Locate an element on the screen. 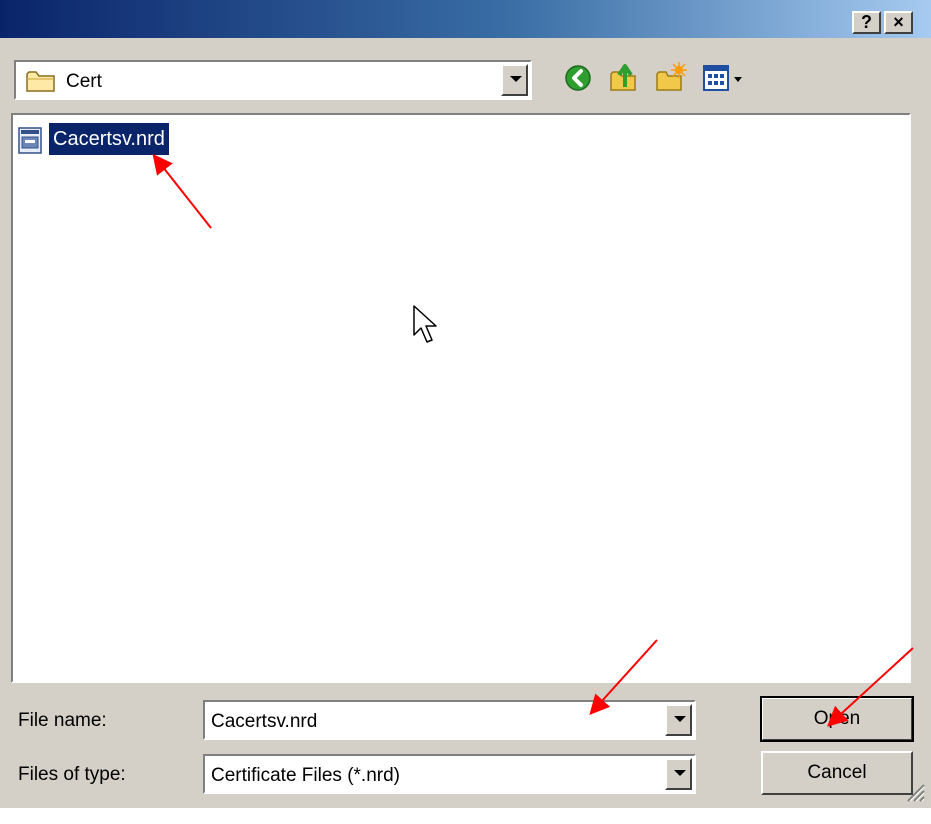 Image resolution: width=931 pixels, height=824 pixels. file-name-input: Cacertsv.nrd is located at coordinates (264, 722).